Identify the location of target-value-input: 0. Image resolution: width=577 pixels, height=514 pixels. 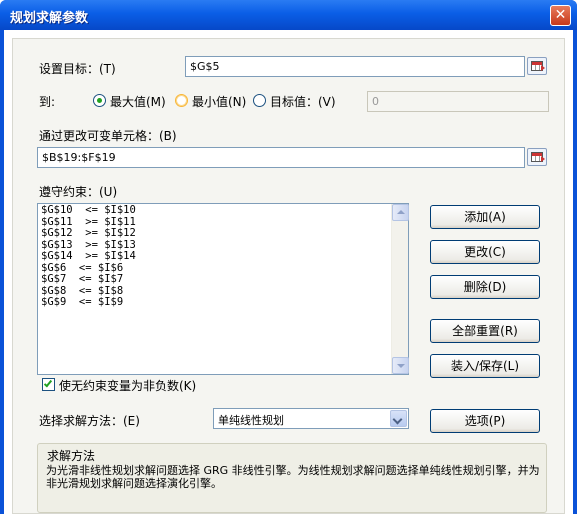
(458, 101).